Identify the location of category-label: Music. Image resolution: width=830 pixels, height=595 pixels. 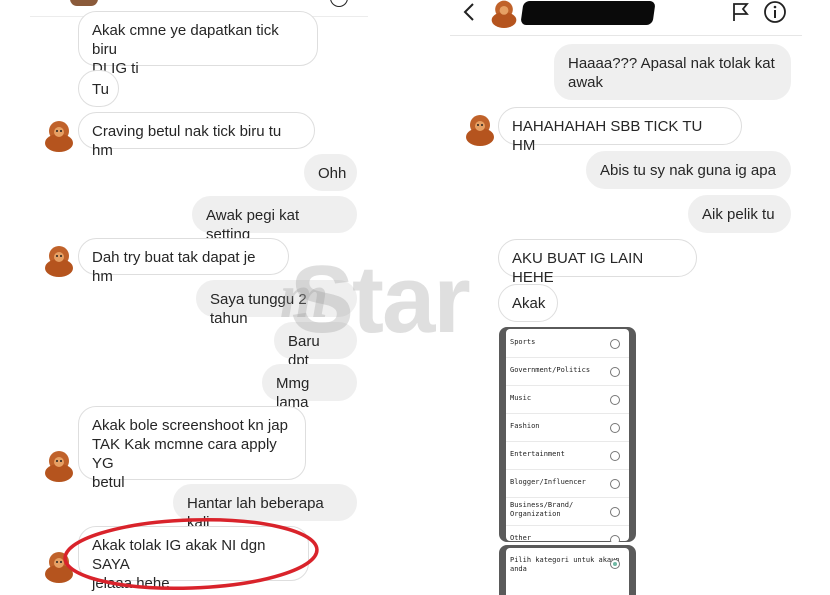
(521, 398).